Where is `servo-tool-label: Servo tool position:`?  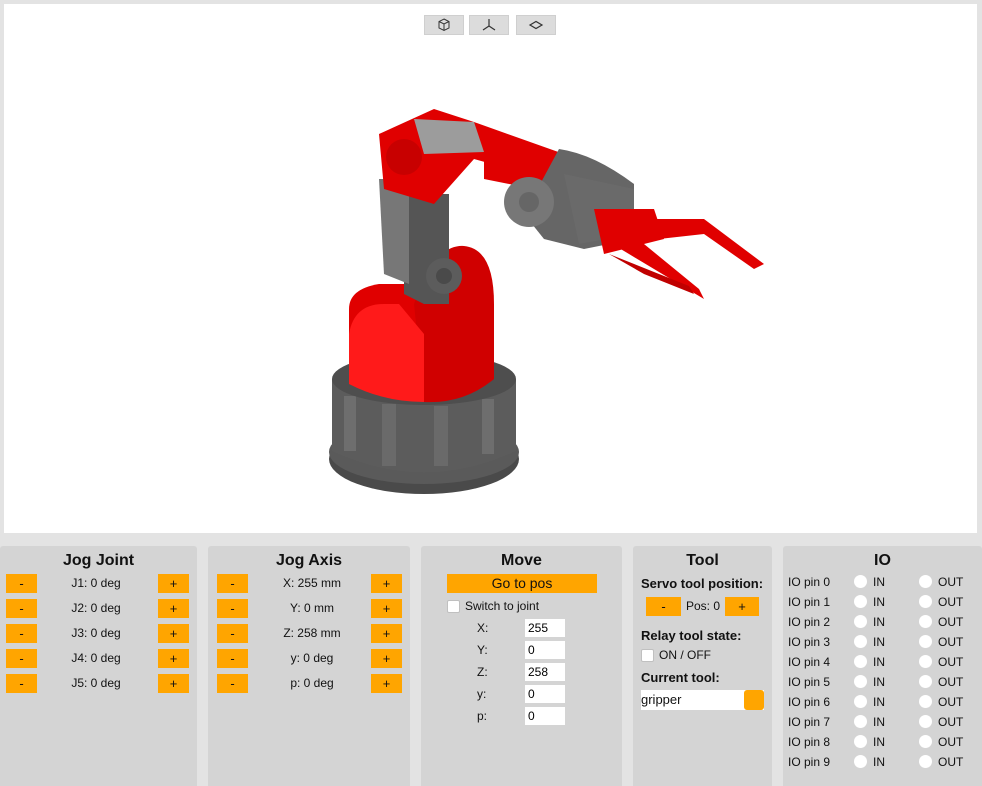
servo-tool-label: Servo tool position: is located at coordinates (702, 583).